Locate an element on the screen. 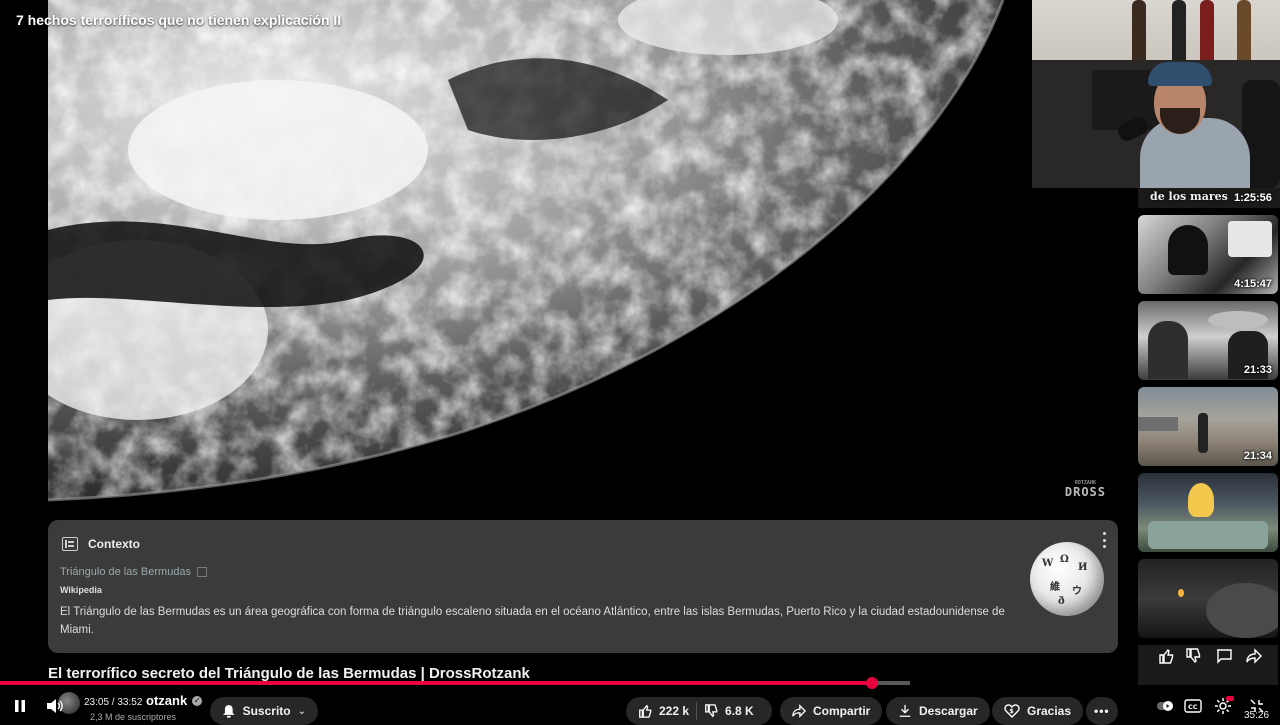  captions-button: CC is located at coordinates (1193, 706).